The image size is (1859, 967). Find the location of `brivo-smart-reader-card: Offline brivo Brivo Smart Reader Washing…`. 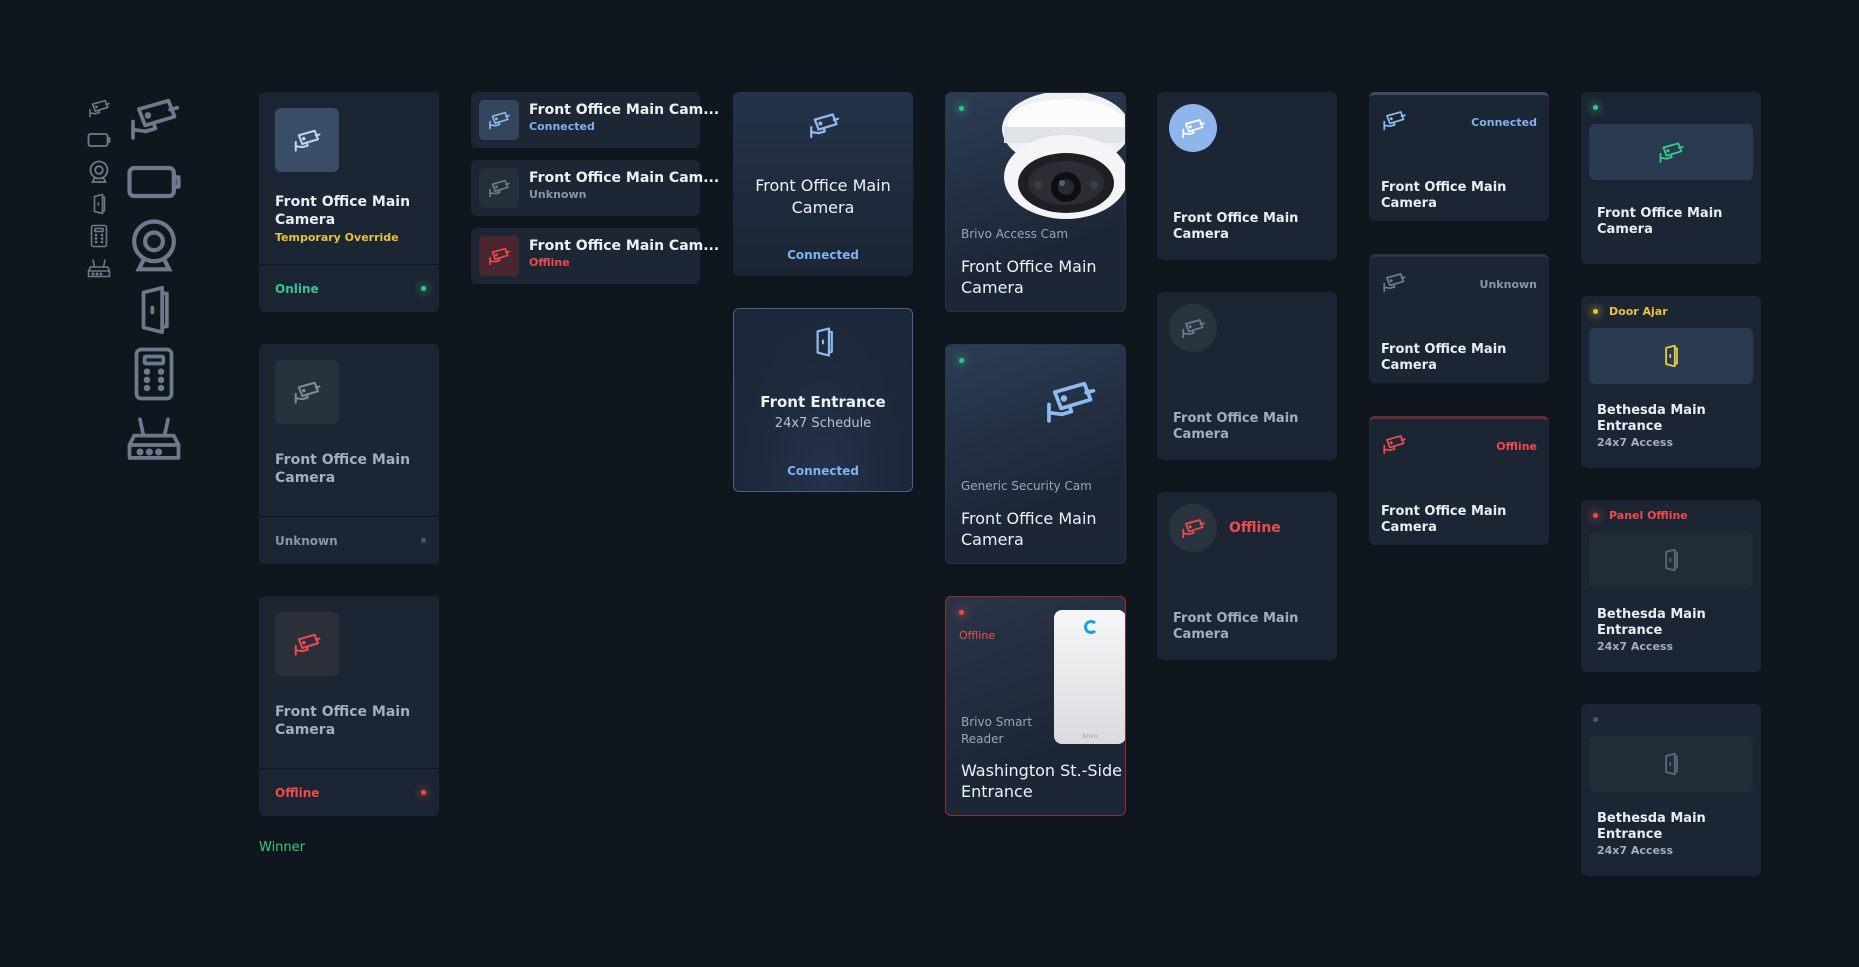

brivo-smart-reader-card: Offline brivo Brivo Smart Reader Washing… is located at coordinates (1035, 706).